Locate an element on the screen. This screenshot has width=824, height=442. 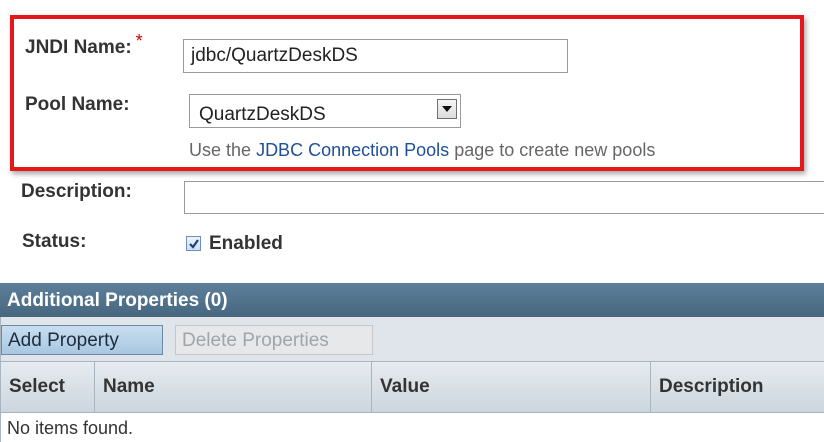
delete-properties-button: Delete Properties is located at coordinates (274, 340).